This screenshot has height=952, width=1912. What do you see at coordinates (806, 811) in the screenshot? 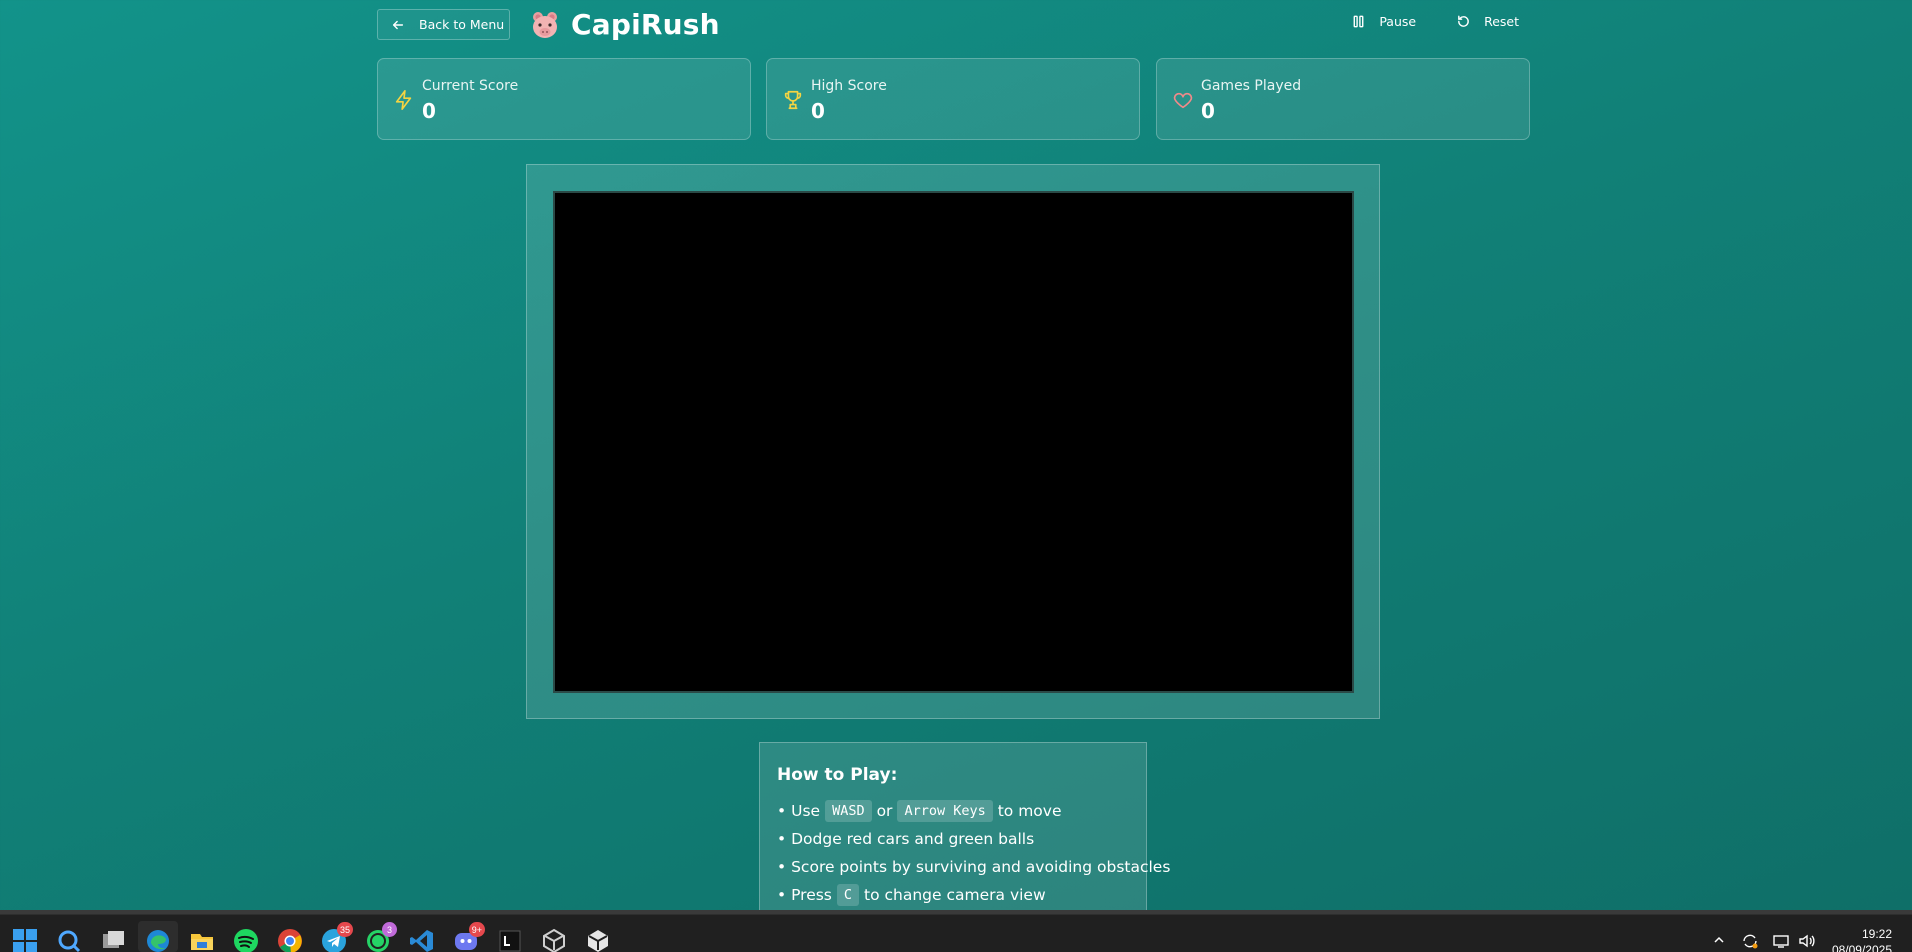
I see `instruction-text: Use` at bounding box center [806, 811].